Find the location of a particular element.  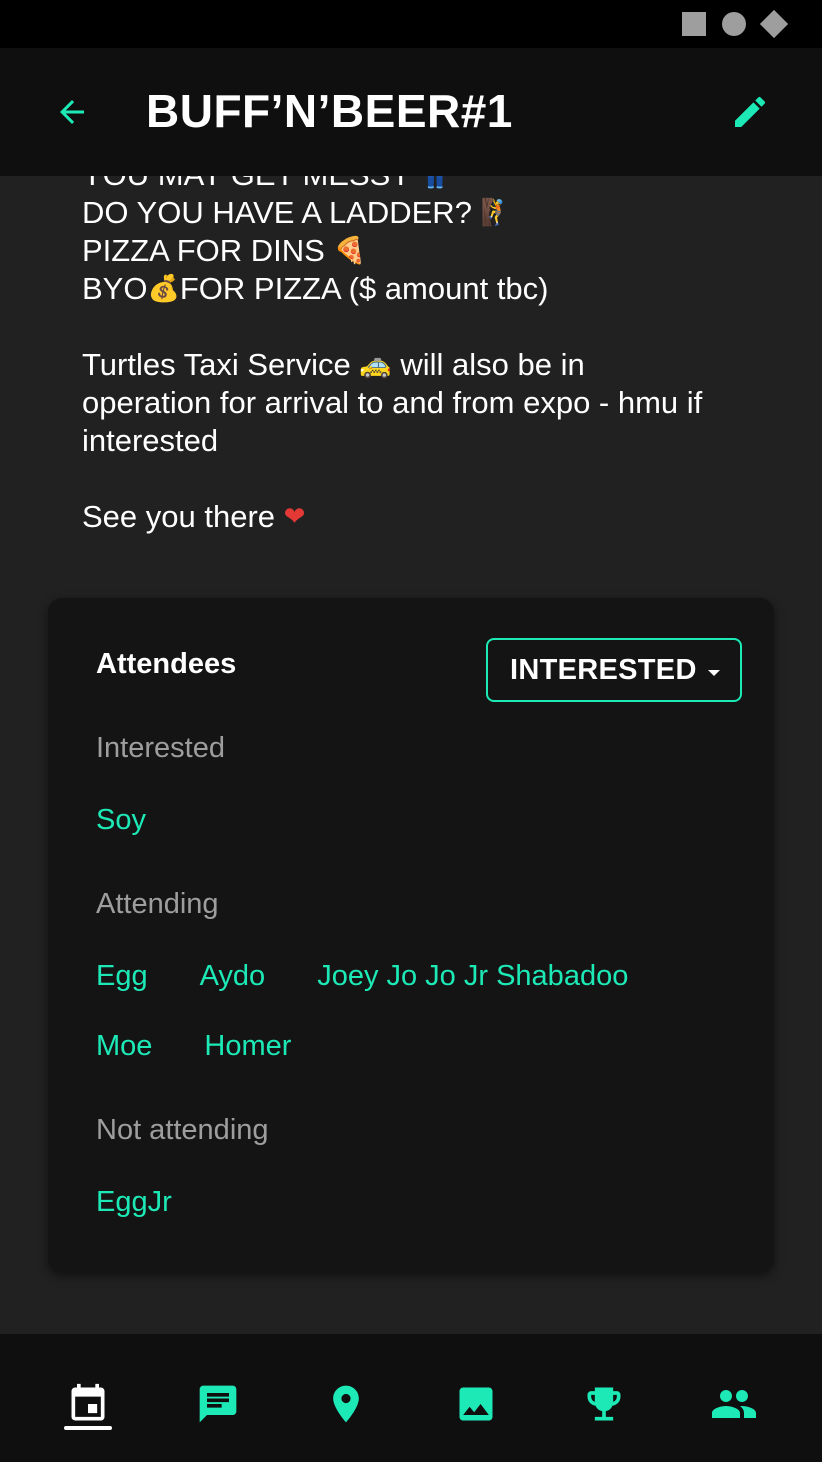

calendar-icon is located at coordinates (88, 1402).